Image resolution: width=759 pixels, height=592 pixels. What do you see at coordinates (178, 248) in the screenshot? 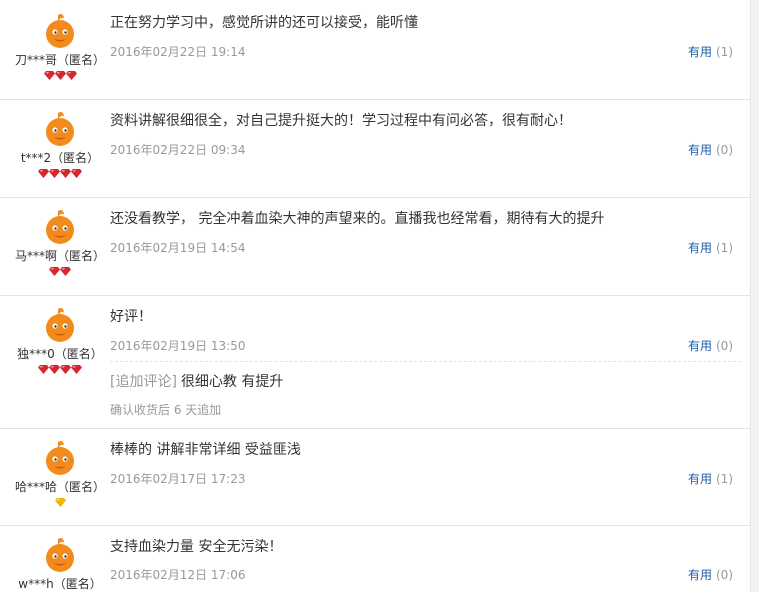
I see `review-date: 2016年02月19日 14:54` at bounding box center [178, 248].